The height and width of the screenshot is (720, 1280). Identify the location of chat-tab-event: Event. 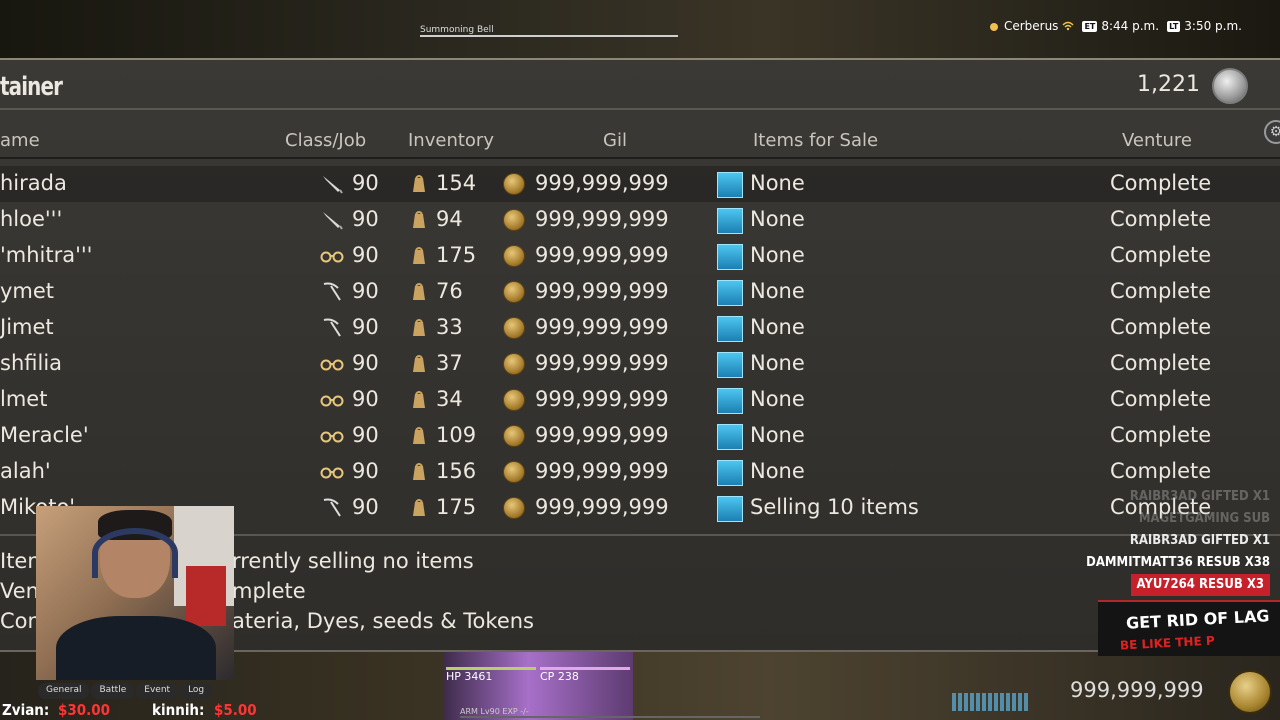
(157, 691).